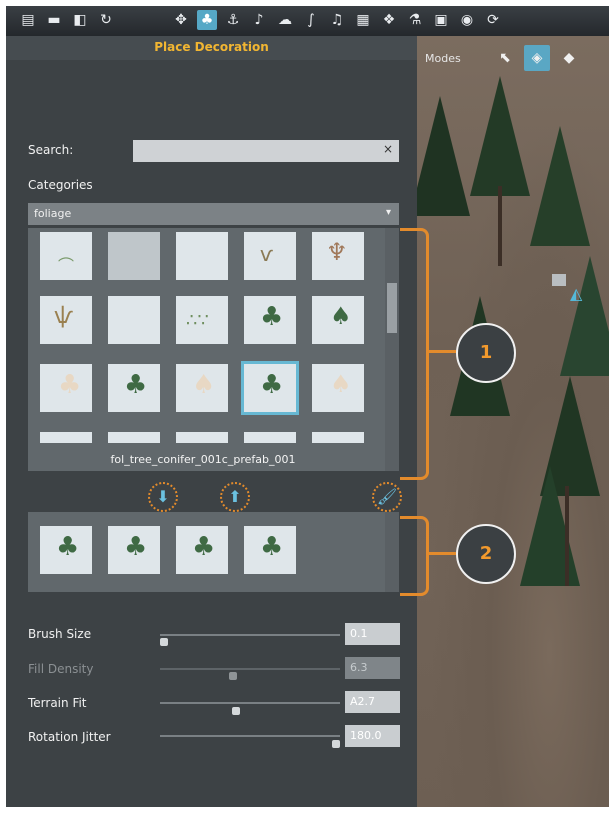  Describe the element at coordinates (270, 256) in the screenshot. I see `asset-thumbnail: ѵ` at that location.